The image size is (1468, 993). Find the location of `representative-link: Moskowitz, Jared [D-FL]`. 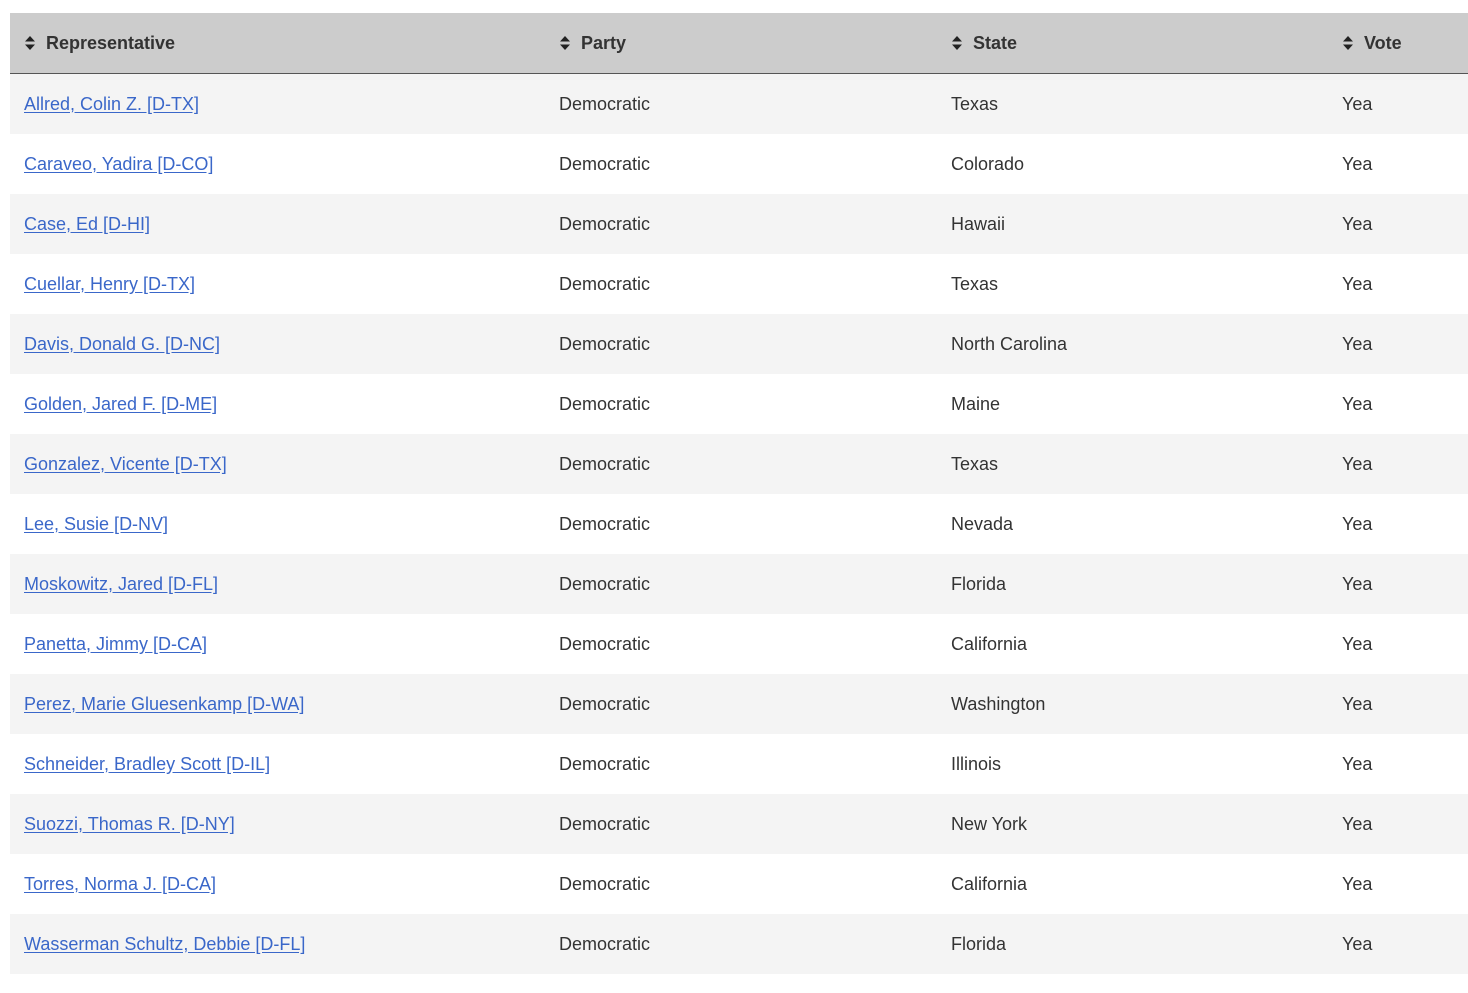

representative-link: Moskowitz, Jared [D-FL] is located at coordinates (121, 584).